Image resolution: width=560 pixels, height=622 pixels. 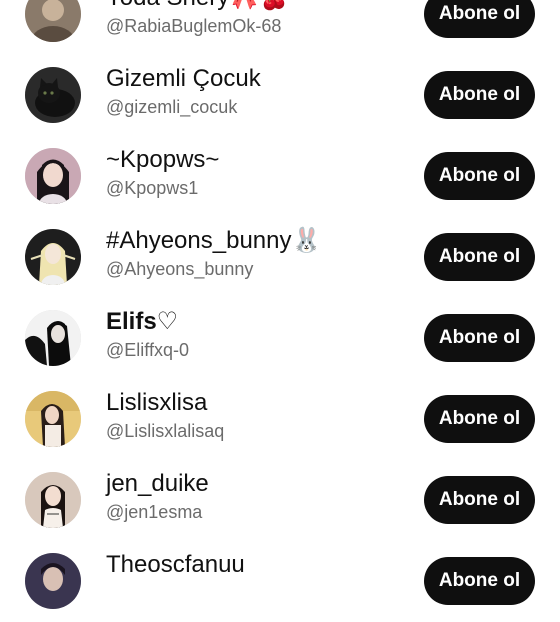 What do you see at coordinates (175, 565) in the screenshot?
I see `channel-name: Theoscfanuu` at bounding box center [175, 565].